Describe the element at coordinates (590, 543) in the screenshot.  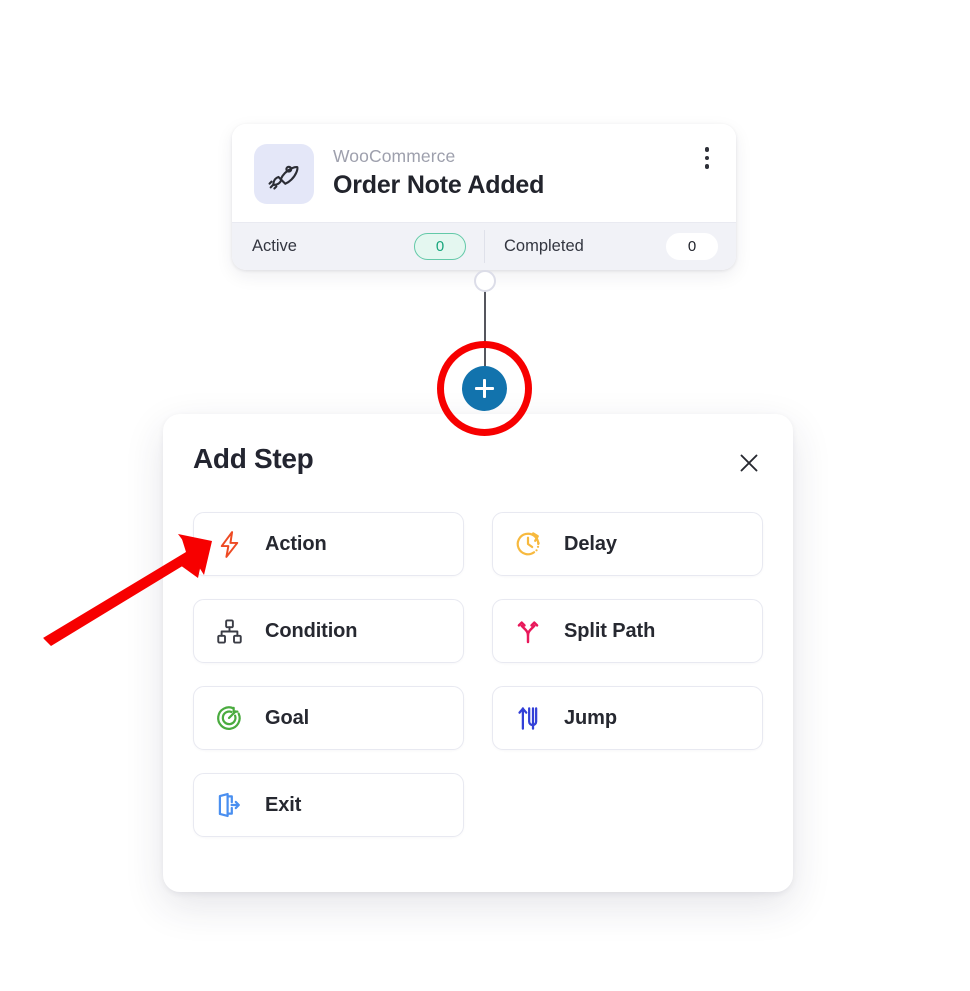
I see `step-option-label: Delay` at that location.